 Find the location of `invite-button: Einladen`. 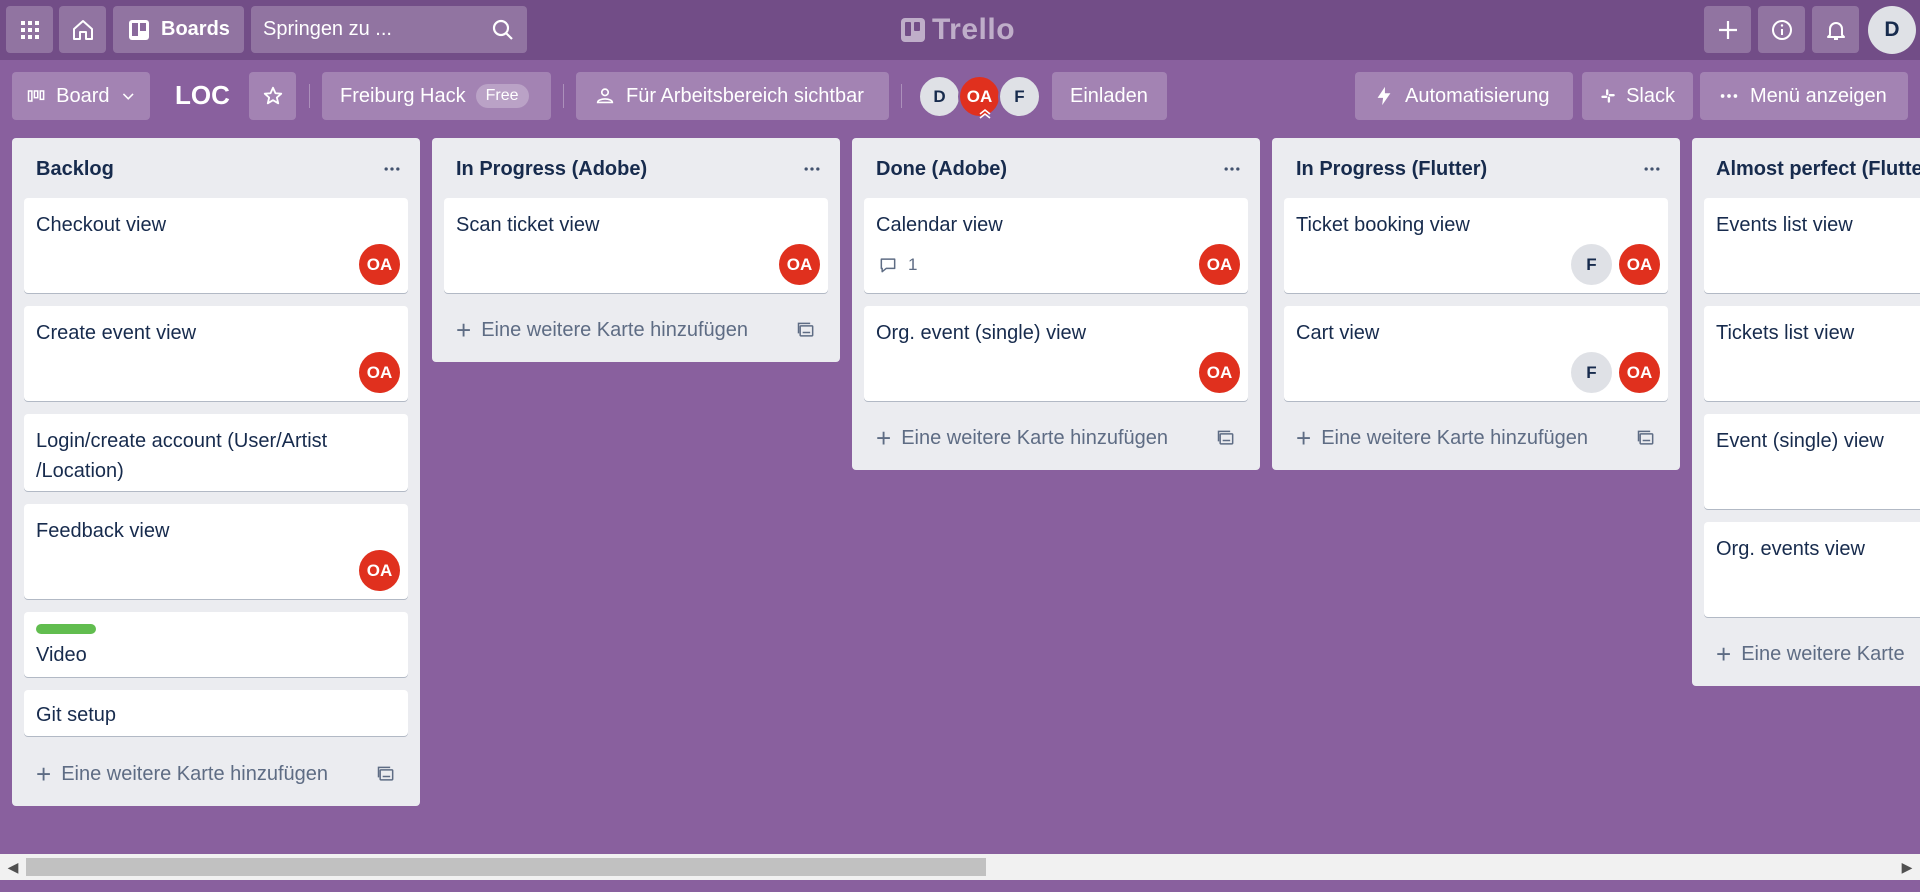

invite-button: Einladen is located at coordinates (1109, 96).